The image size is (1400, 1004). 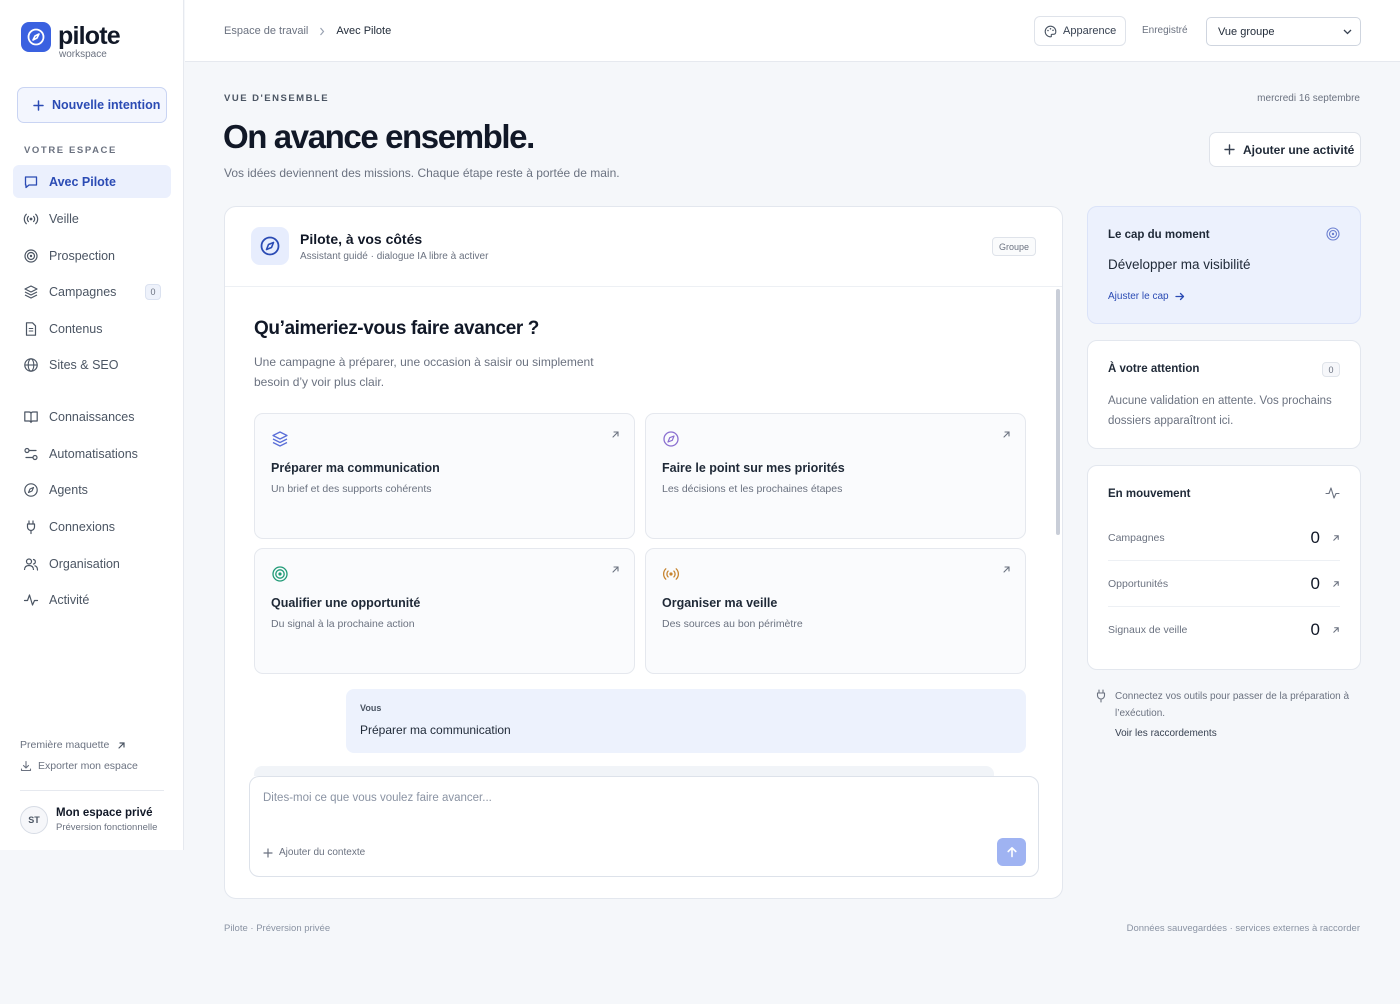 I want to click on sidebar-item-label: Activité, so click(x=69, y=599).